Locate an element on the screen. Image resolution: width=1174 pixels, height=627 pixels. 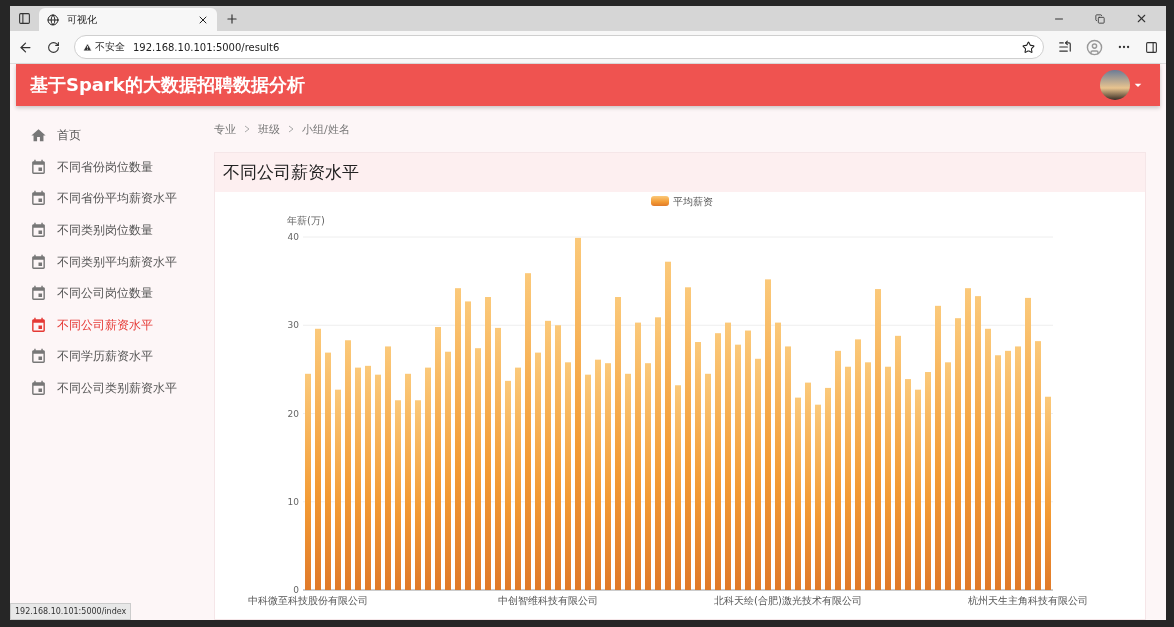
security-badge: 不安全 is located at coordinates (104, 47).